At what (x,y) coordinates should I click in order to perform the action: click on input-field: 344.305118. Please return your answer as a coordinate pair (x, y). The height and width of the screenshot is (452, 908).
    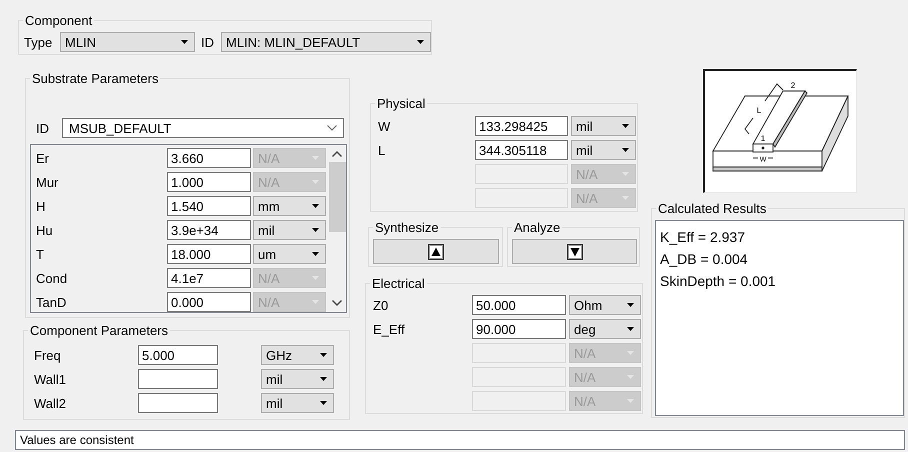
    Looking at the image, I should click on (521, 150).